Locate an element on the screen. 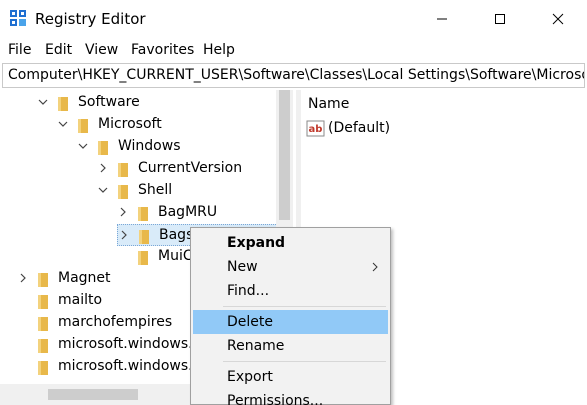  tree-item-label: marchofempires is located at coordinates (115, 322).